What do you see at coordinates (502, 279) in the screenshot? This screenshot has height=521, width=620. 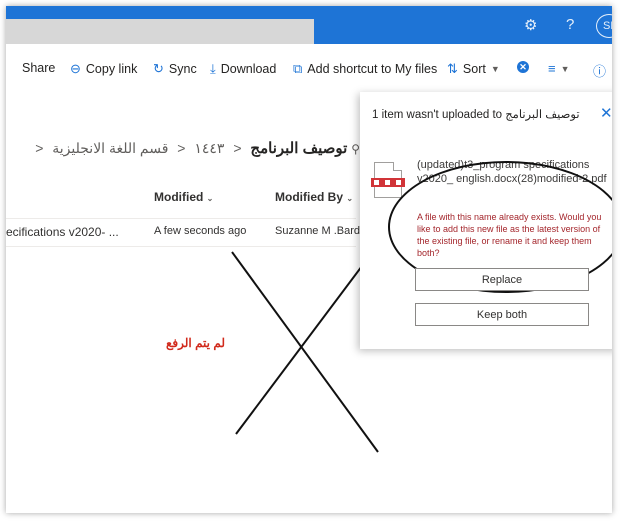 I see `replace-button: Replace` at bounding box center [502, 279].